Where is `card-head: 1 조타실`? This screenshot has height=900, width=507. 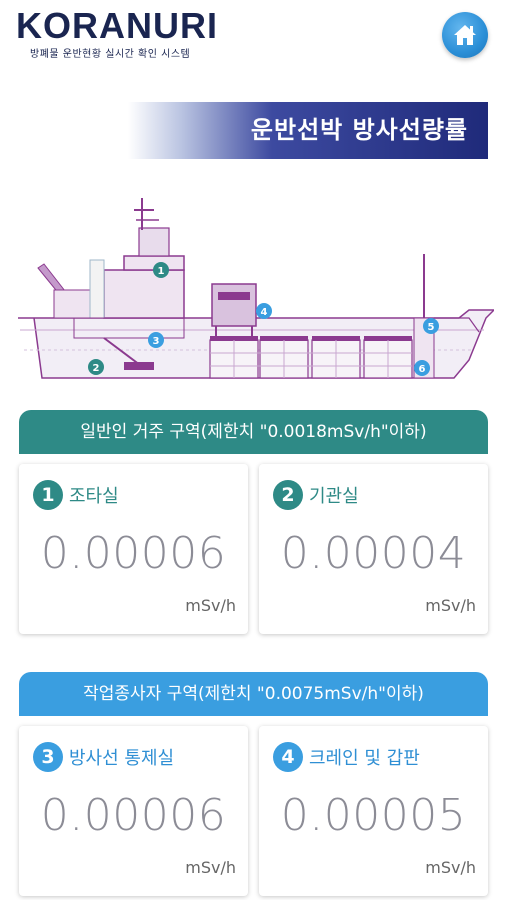 card-head: 1 조타실 is located at coordinates (76, 495).